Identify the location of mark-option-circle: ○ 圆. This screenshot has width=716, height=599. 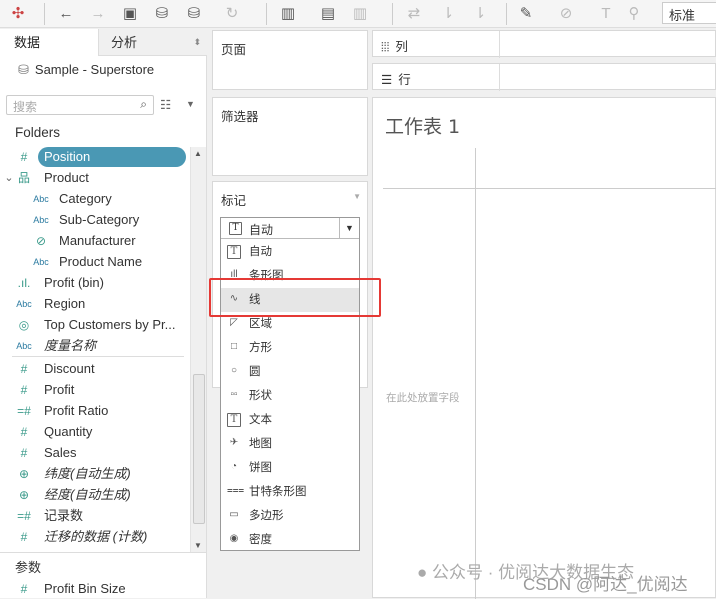
(290, 372).